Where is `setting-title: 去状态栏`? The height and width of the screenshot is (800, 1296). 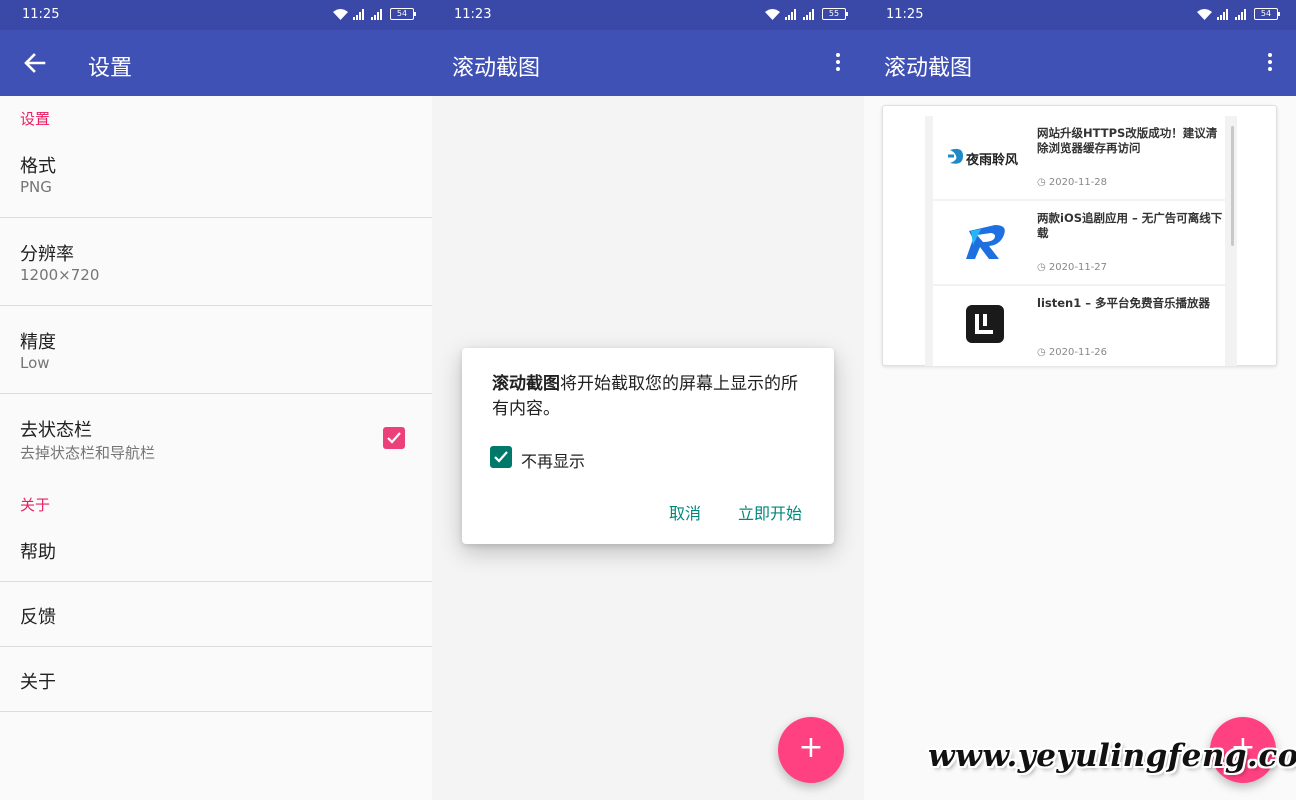 setting-title: 去状态栏 is located at coordinates (56, 430).